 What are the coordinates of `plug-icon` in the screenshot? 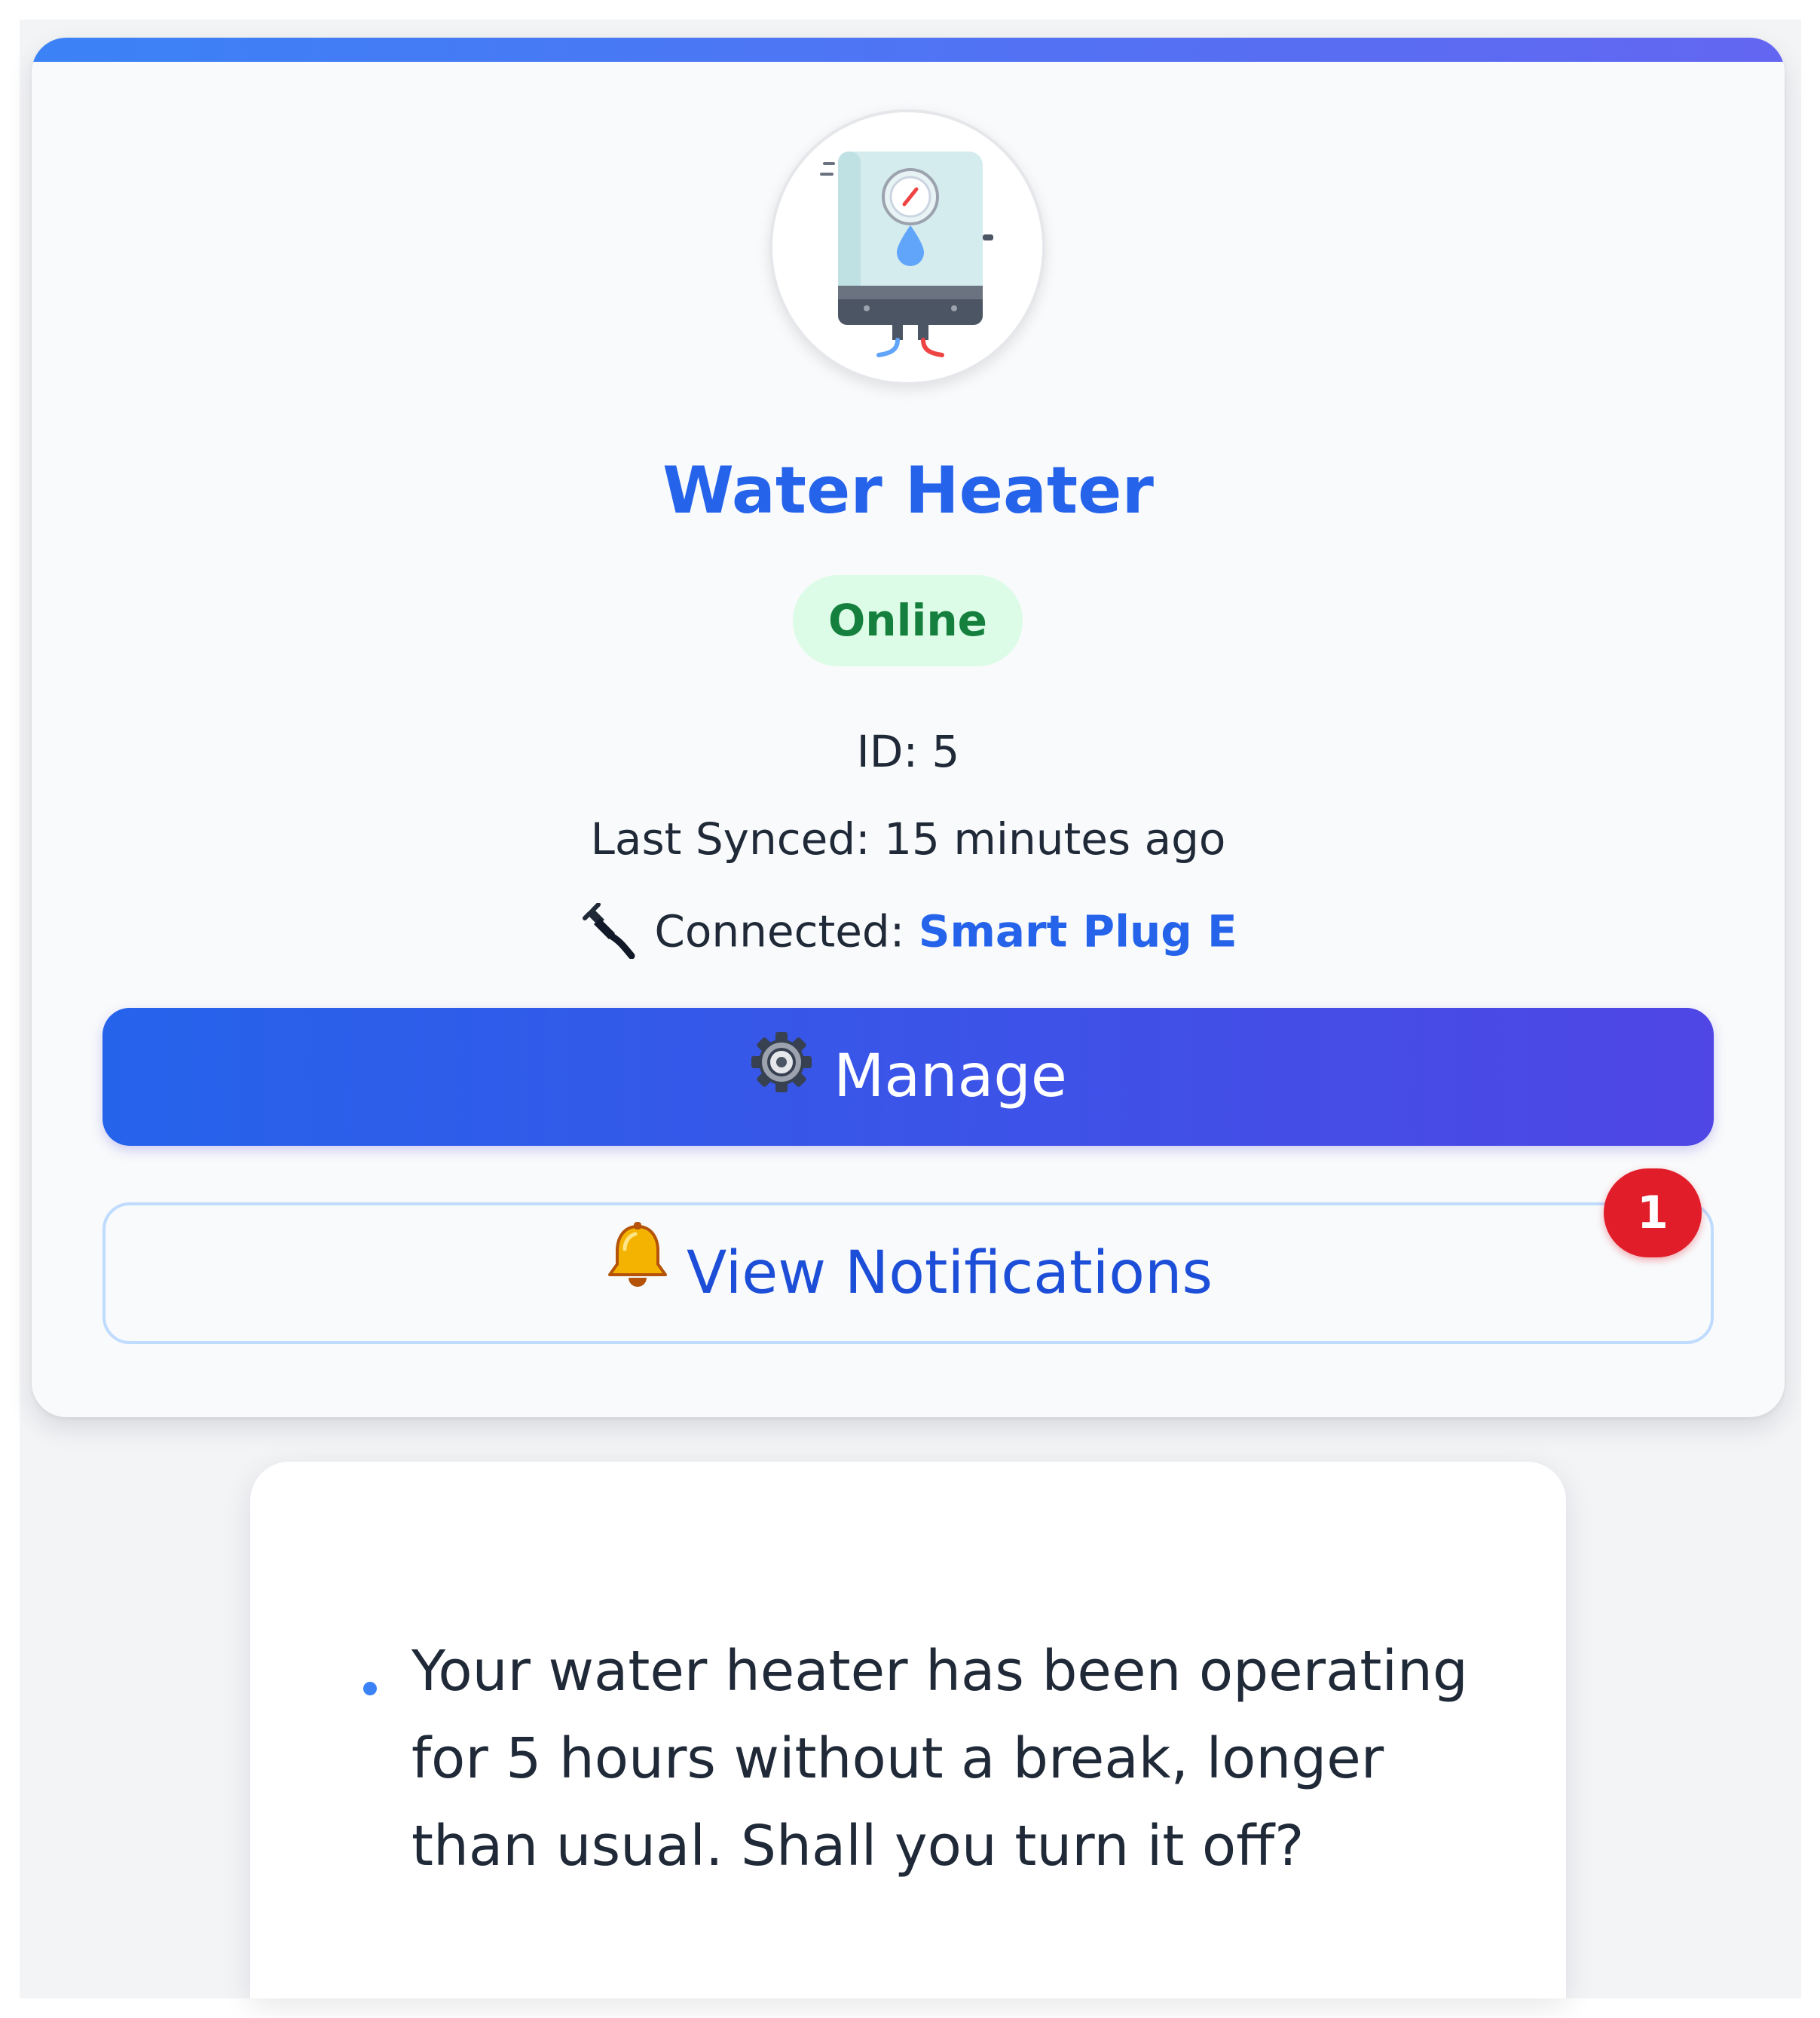 It's located at (608, 934).